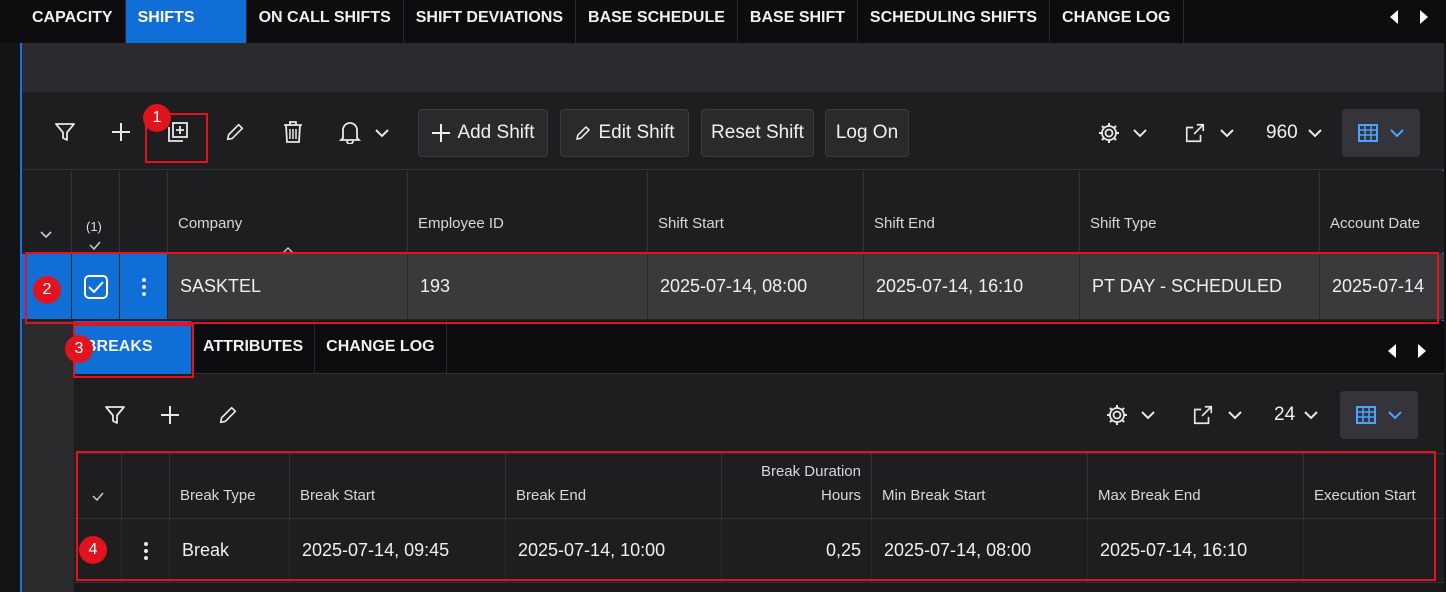 This screenshot has height=592, width=1446. What do you see at coordinates (48, 456) in the screenshot?
I see `detail-indent` at bounding box center [48, 456].